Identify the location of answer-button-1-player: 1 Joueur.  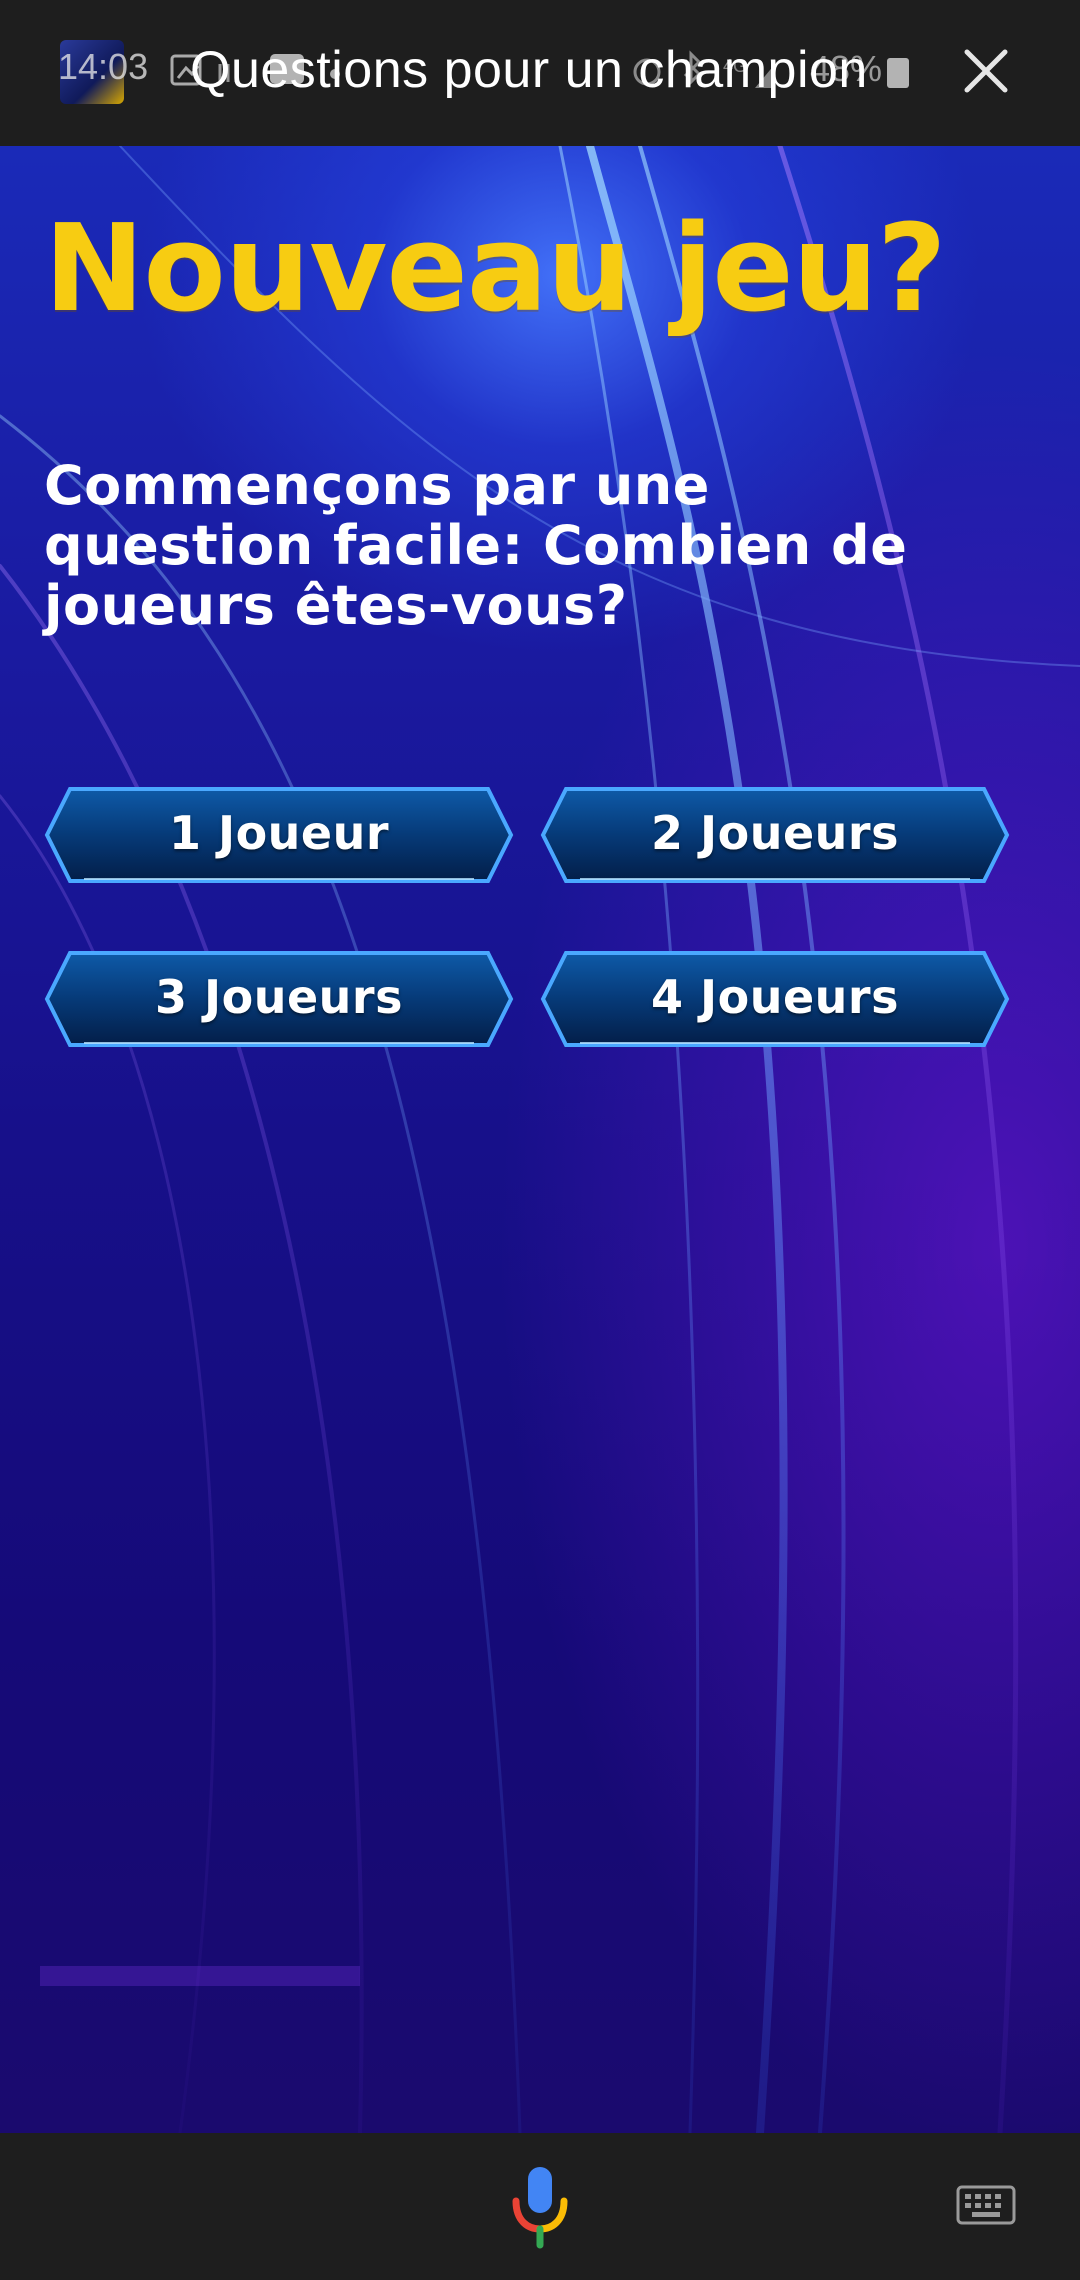
(279, 835).